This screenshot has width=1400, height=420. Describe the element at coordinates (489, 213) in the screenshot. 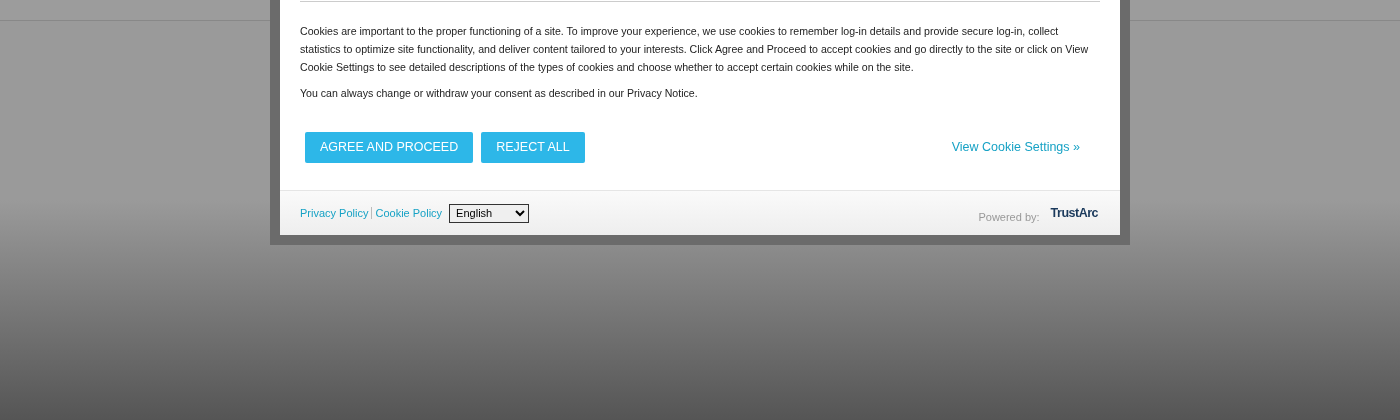

I see `language-select: English` at that location.